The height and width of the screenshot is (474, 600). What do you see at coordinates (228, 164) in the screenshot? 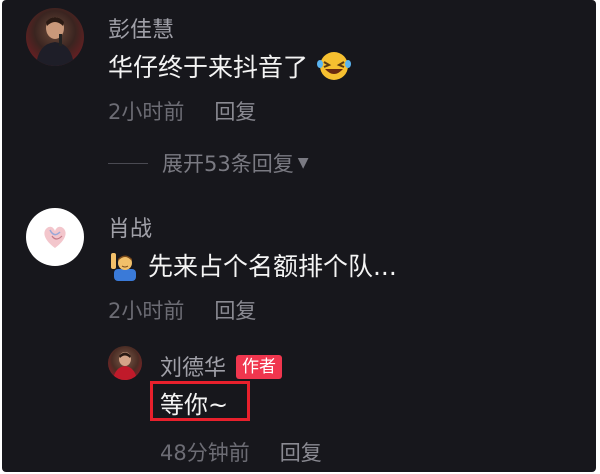
I see `expand-replies-label: 展开53条回复` at bounding box center [228, 164].